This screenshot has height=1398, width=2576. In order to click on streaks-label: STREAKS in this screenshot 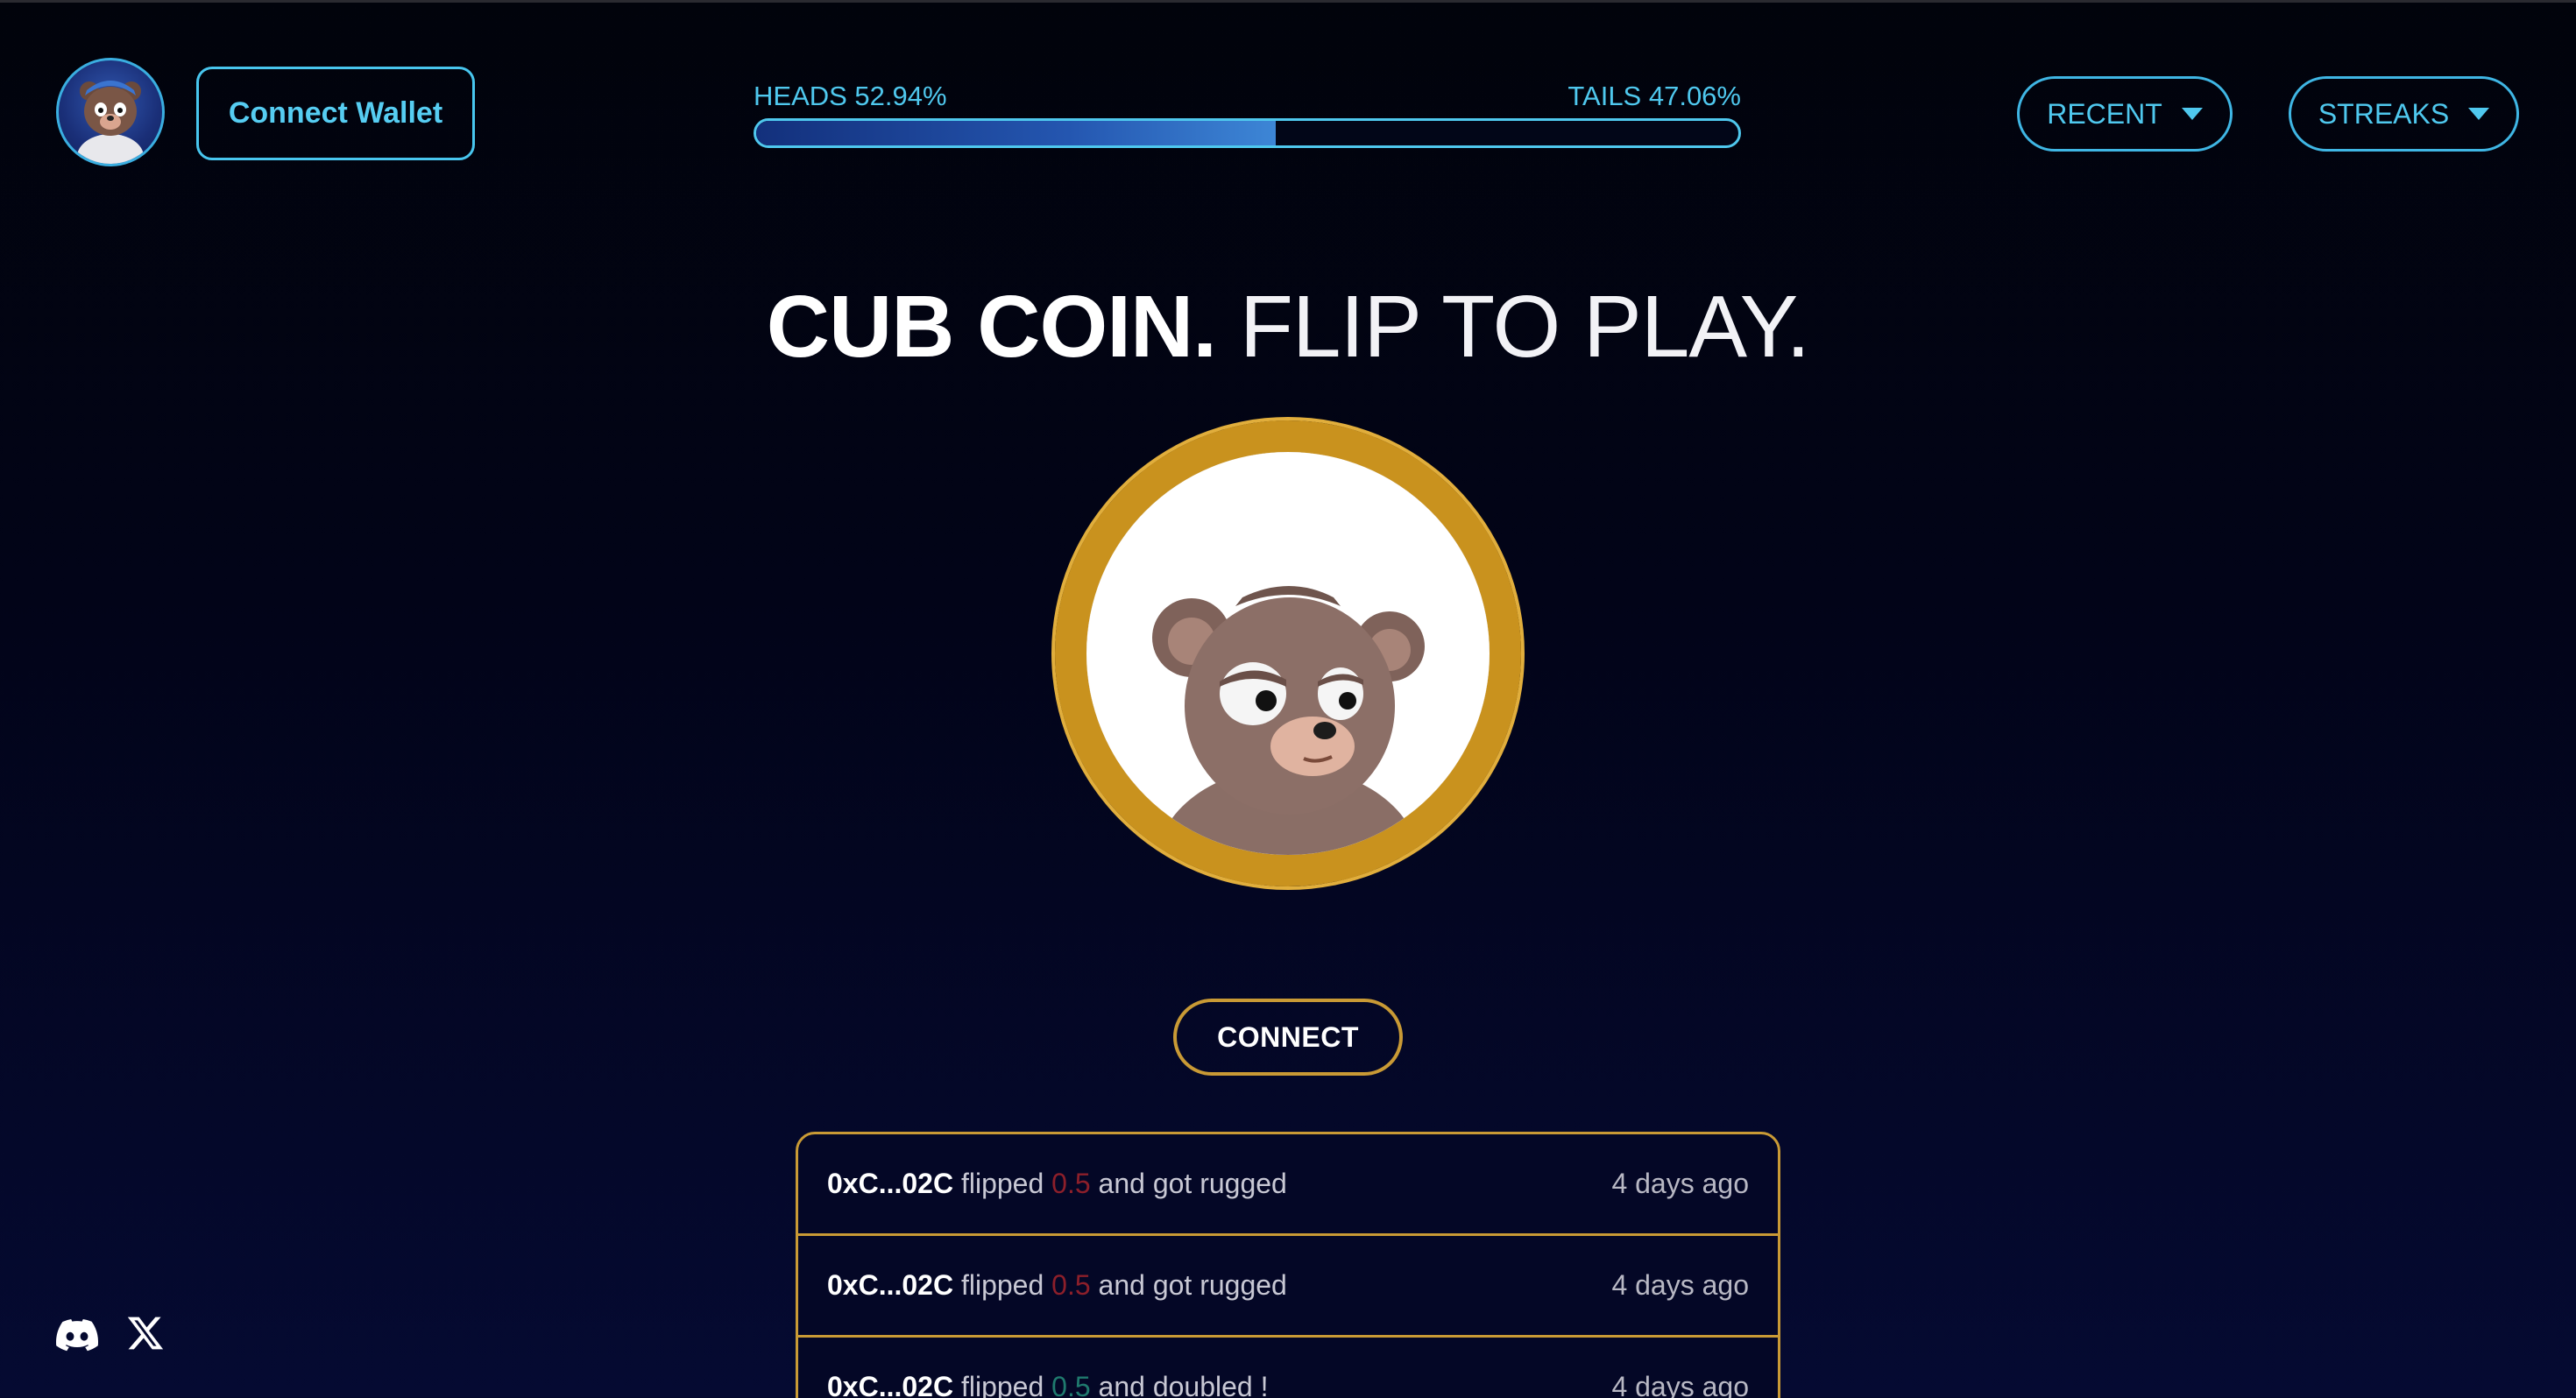, I will do `click(2384, 113)`.